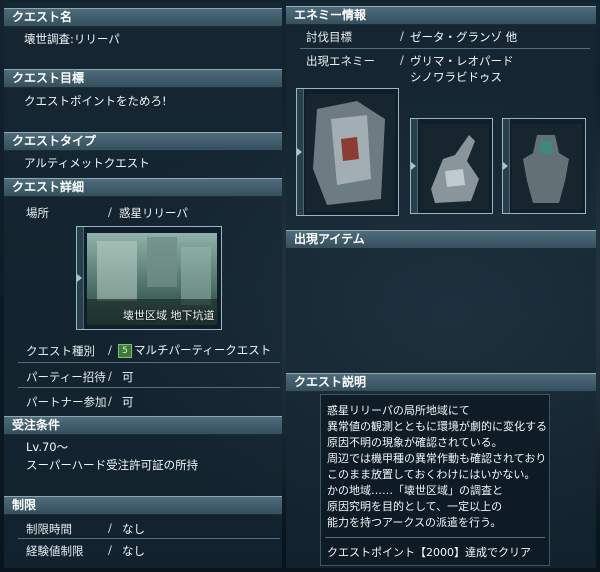 The image size is (600, 572). I want to click on quest-kind-slash: /, so click(110, 350).